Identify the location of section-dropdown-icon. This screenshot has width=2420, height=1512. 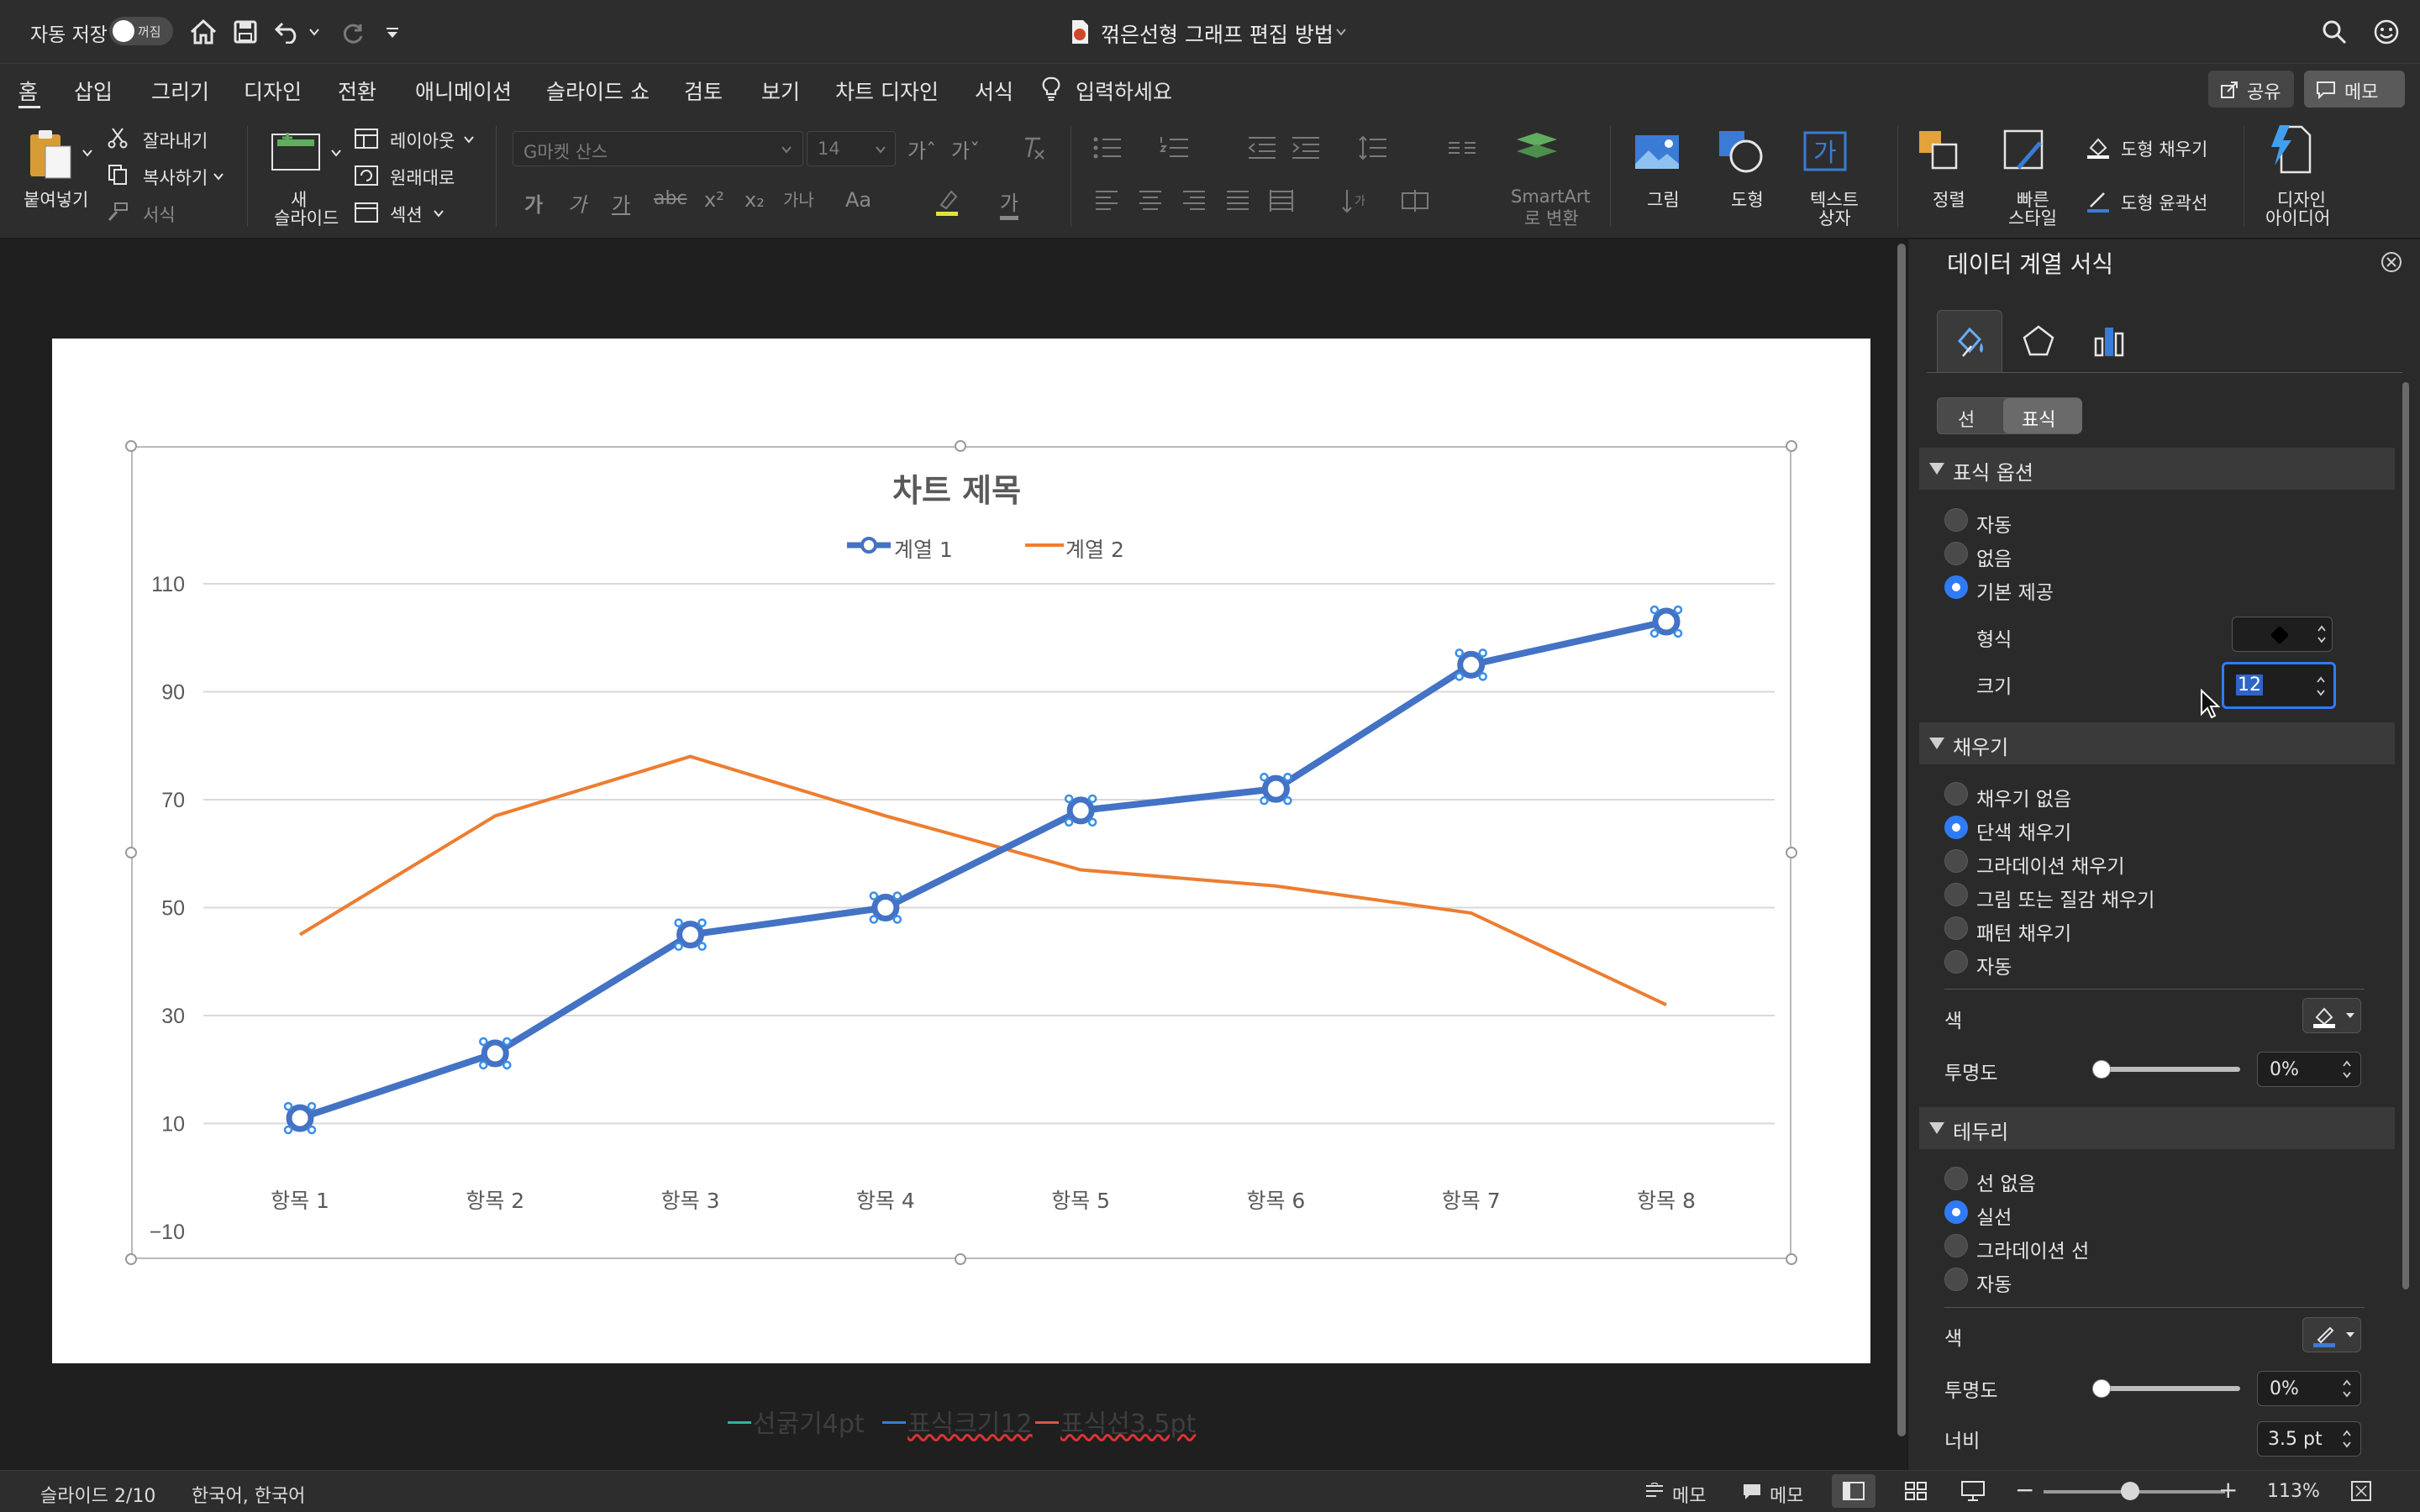
(438, 213).